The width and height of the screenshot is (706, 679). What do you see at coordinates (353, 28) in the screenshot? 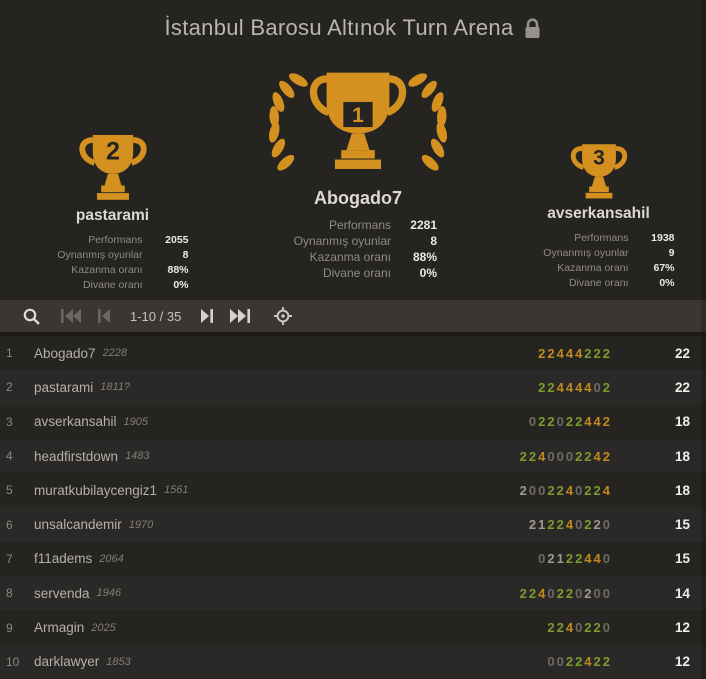
I see `tournament-header: İstanbul Barosu Altınok Turn Arena` at bounding box center [353, 28].